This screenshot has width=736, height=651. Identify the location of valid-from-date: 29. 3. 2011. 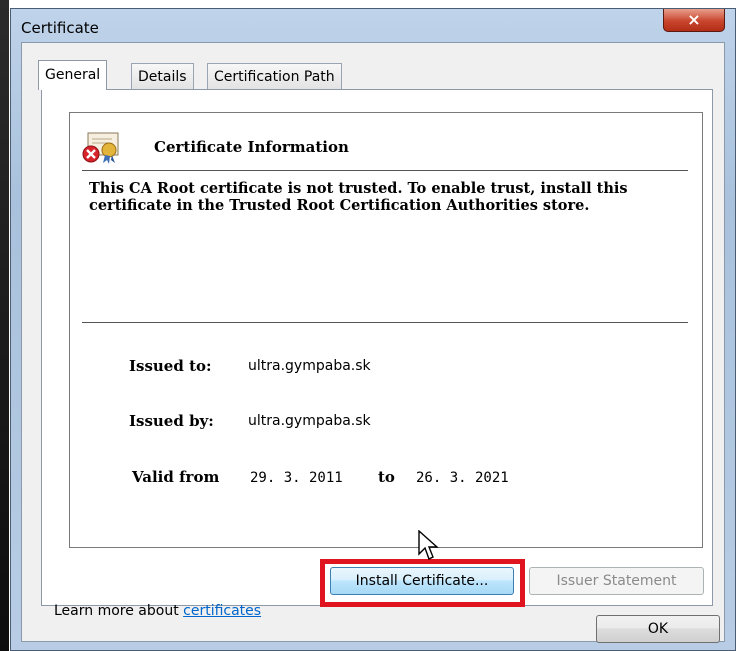
(296, 478).